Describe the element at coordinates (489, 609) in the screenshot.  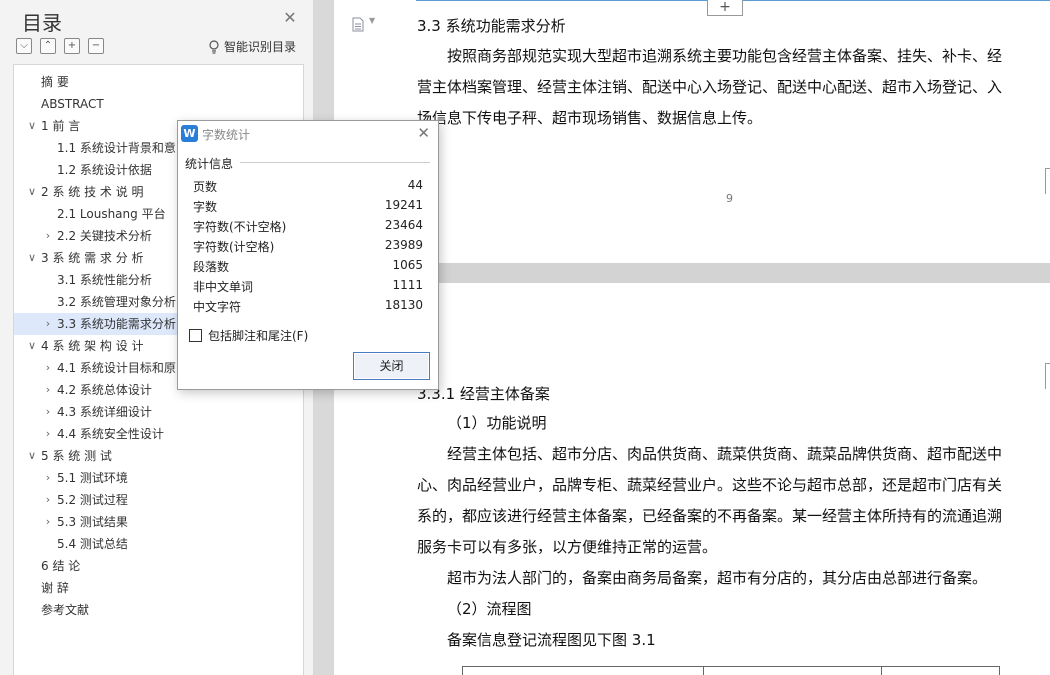
I see `paragraph-line: （2）流程图` at that location.